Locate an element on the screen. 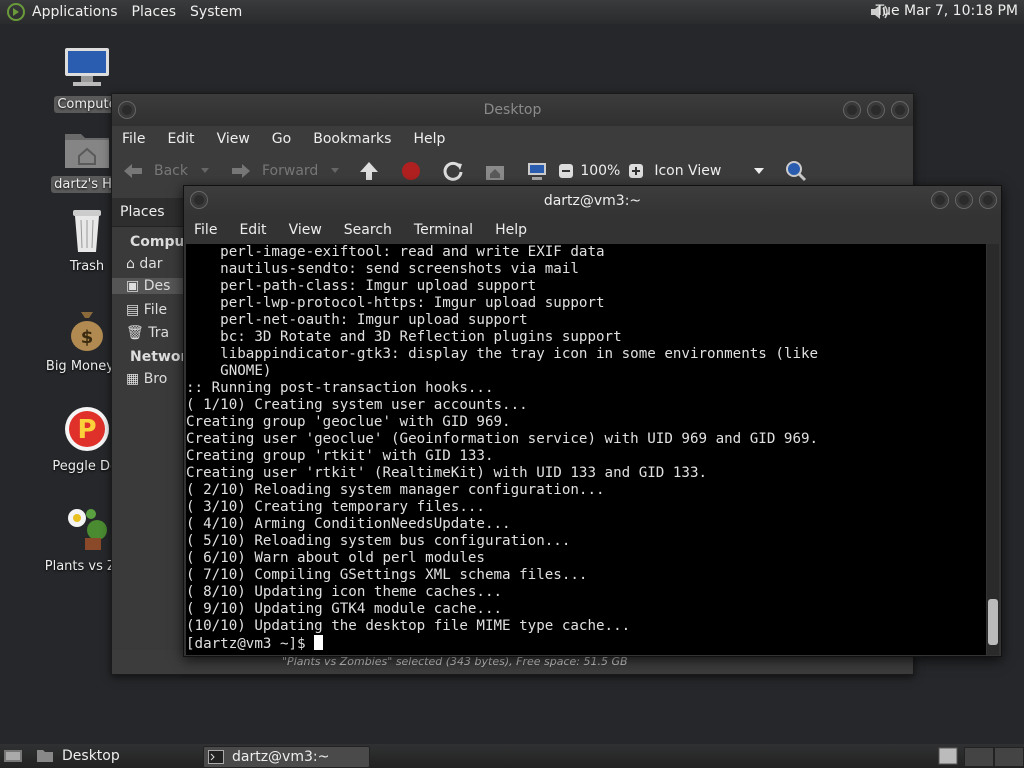  back-arrow-icon is located at coordinates (133, 171).